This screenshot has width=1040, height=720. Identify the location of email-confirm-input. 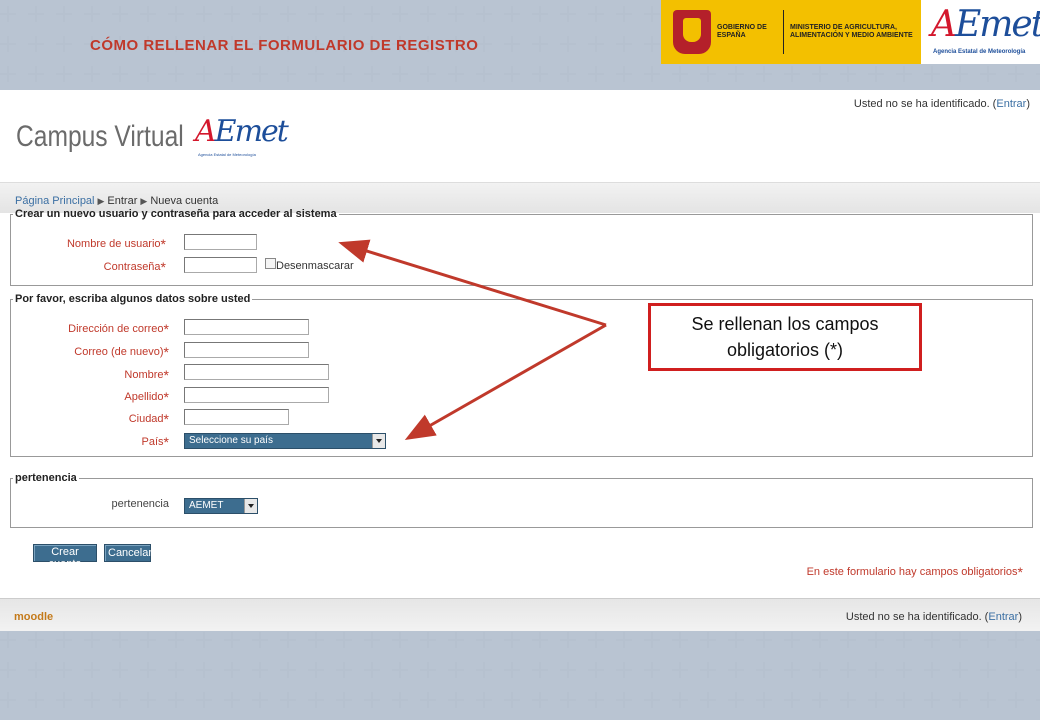
(246, 350).